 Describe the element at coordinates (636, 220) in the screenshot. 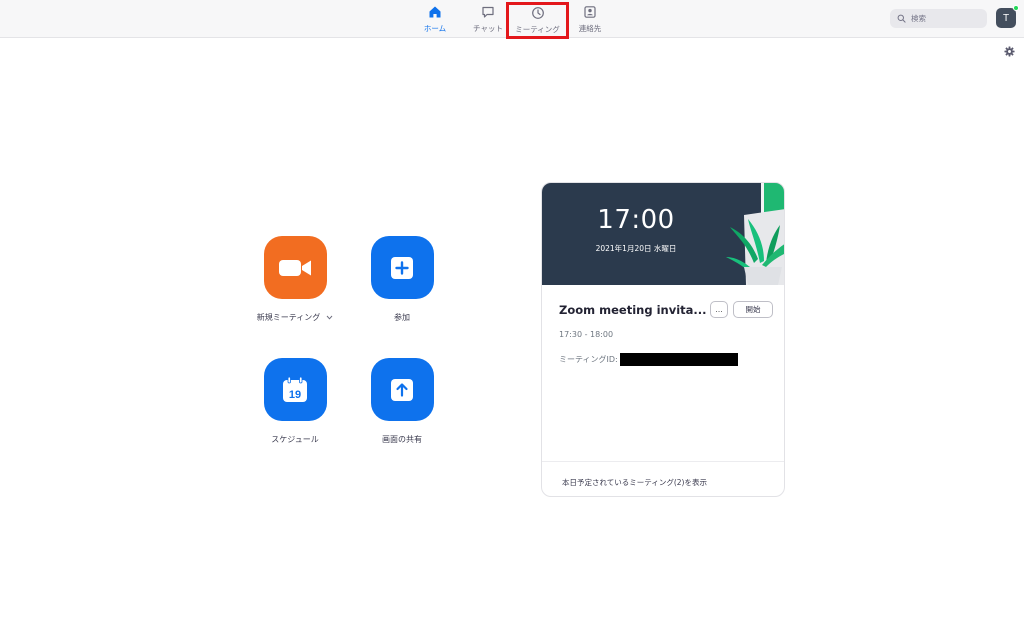

I see `current-time: 17:00` at that location.